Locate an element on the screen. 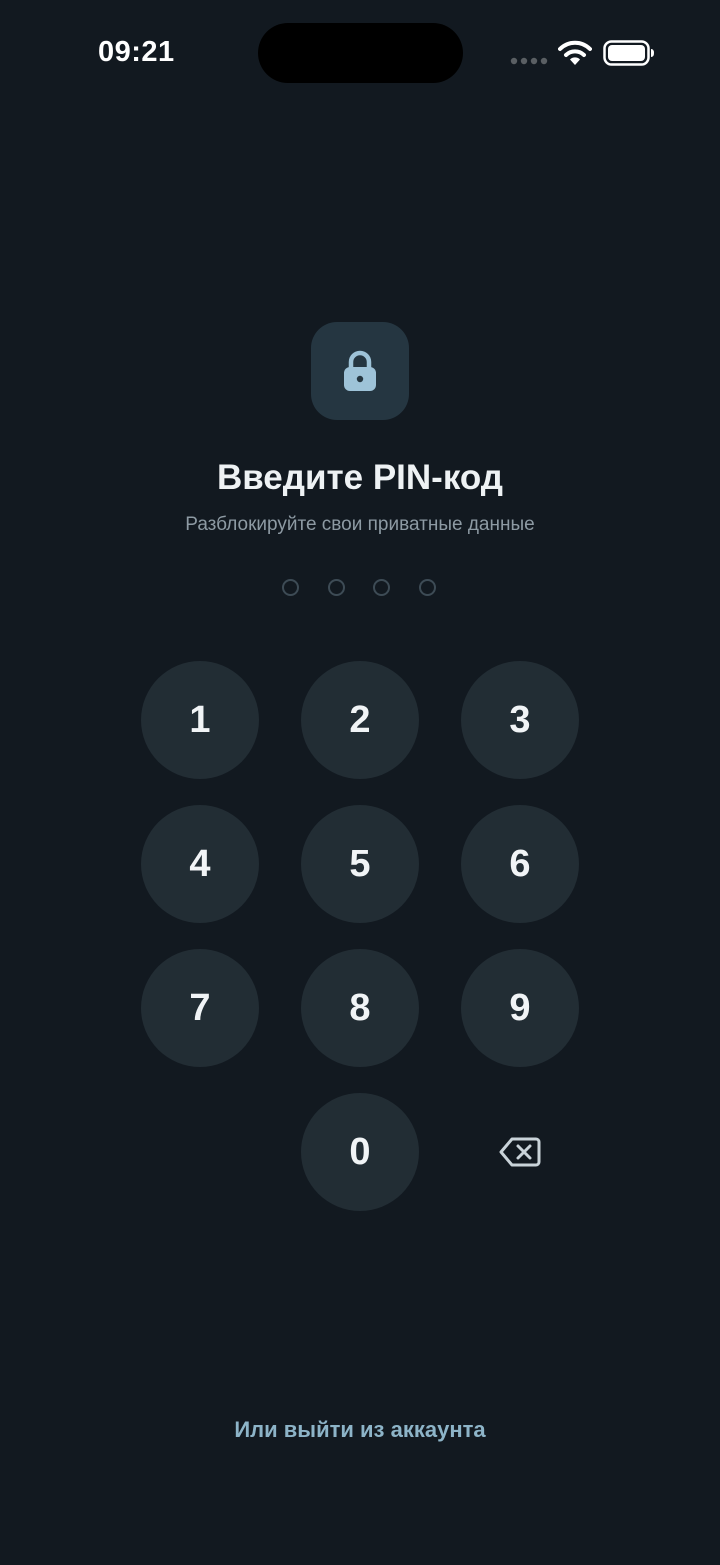 The width and height of the screenshot is (720, 1565). status-time: 09:21 is located at coordinates (136, 52).